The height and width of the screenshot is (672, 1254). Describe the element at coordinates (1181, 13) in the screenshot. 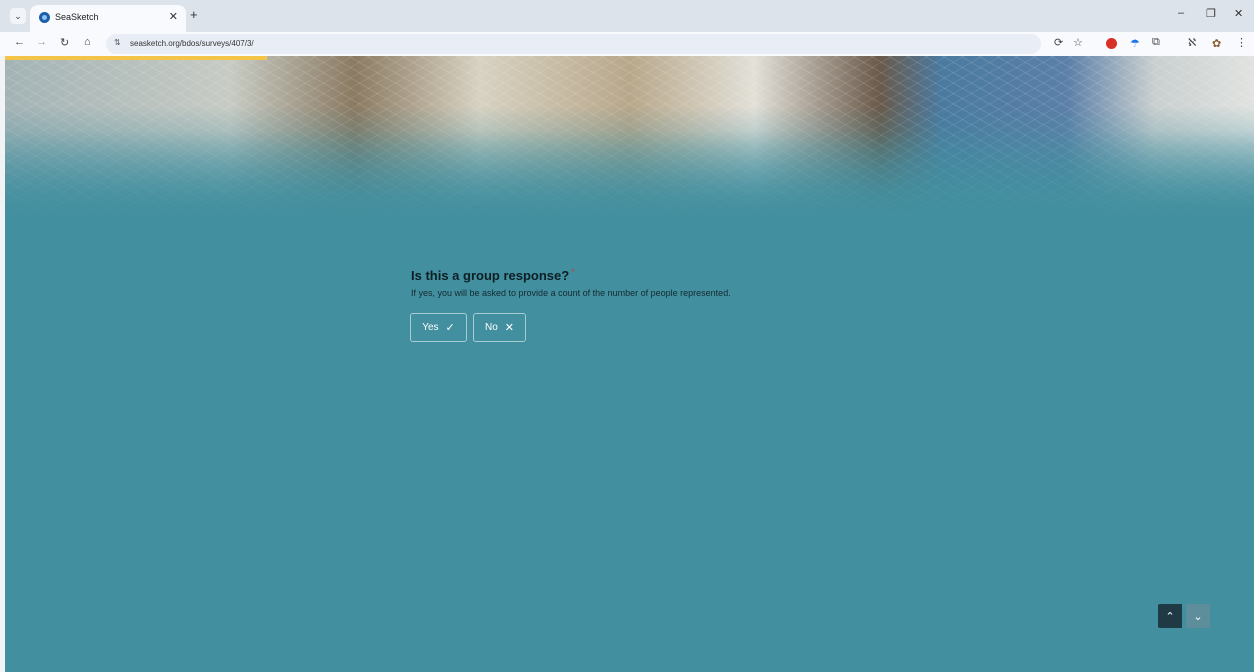

I see `minimize-icon: –` at that location.